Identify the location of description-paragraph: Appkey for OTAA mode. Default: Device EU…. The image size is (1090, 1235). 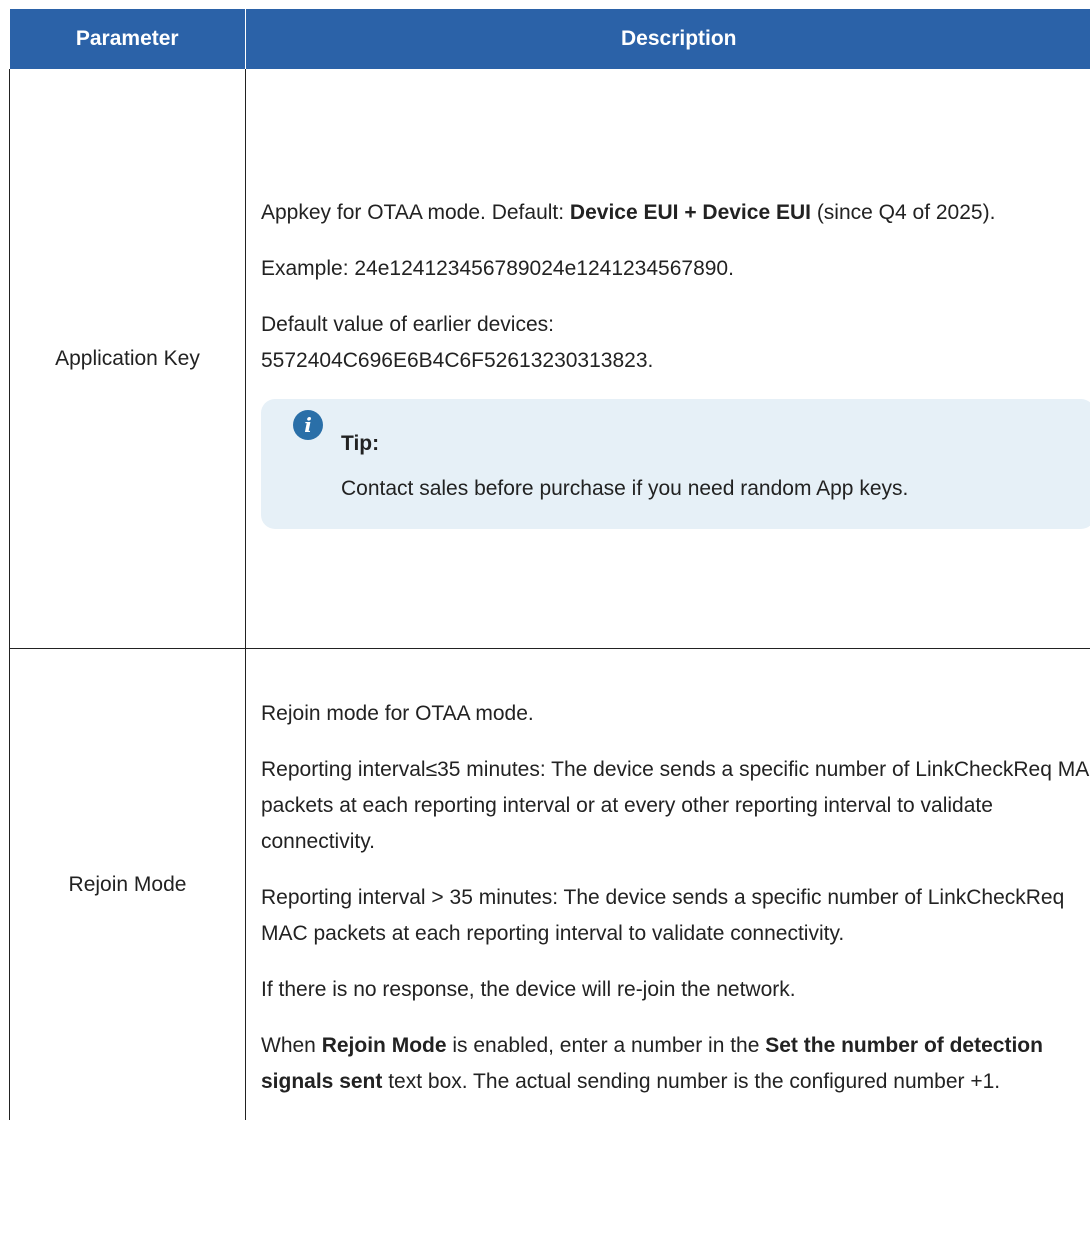
(675, 213).